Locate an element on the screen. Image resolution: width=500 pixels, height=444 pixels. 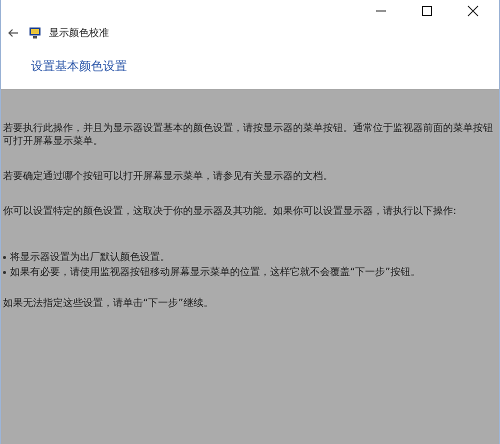
window-title: 显示颜色校准 is located at coordinates (79, 33).